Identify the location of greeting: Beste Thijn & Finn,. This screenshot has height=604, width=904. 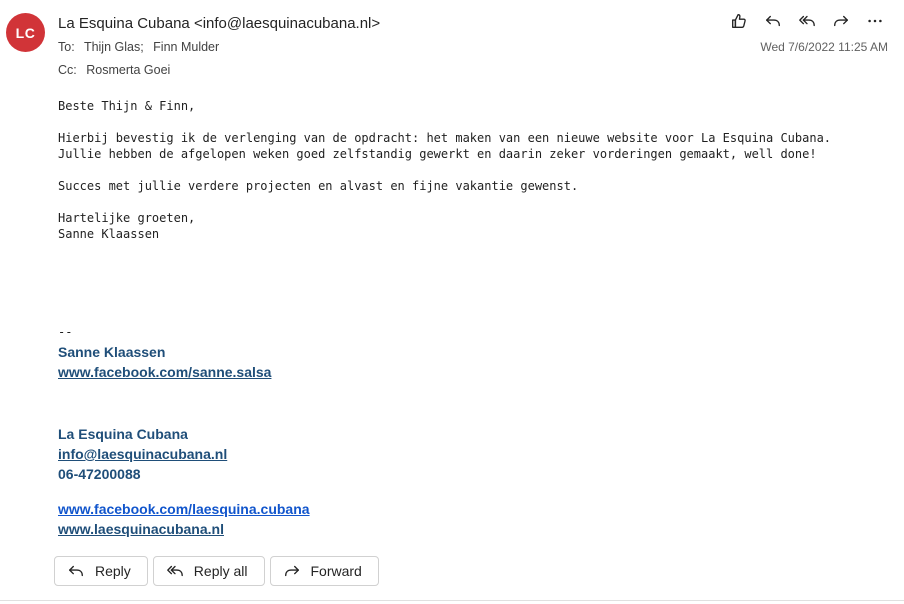
(127, 106).